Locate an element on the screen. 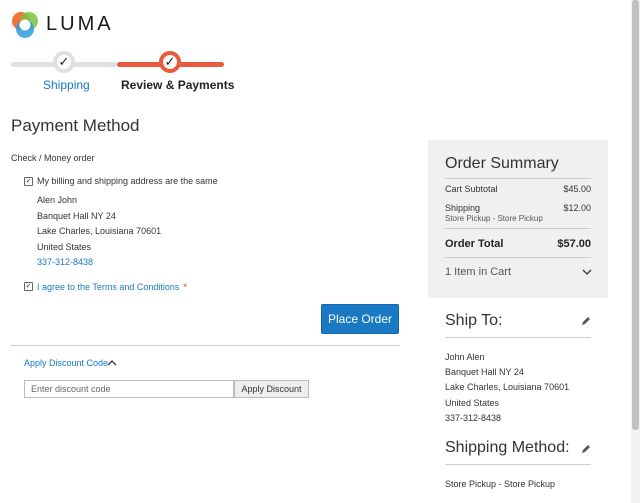  terms-link: I agree to the Terms and Conditions is located at coordinates (108, 287).